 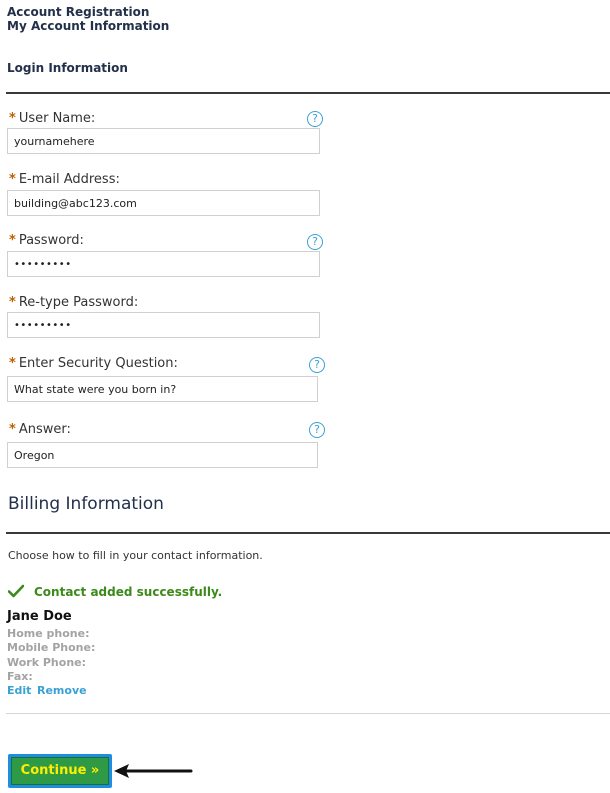 I want to click on username-help-icon: ?, so click(x=315, y=119).